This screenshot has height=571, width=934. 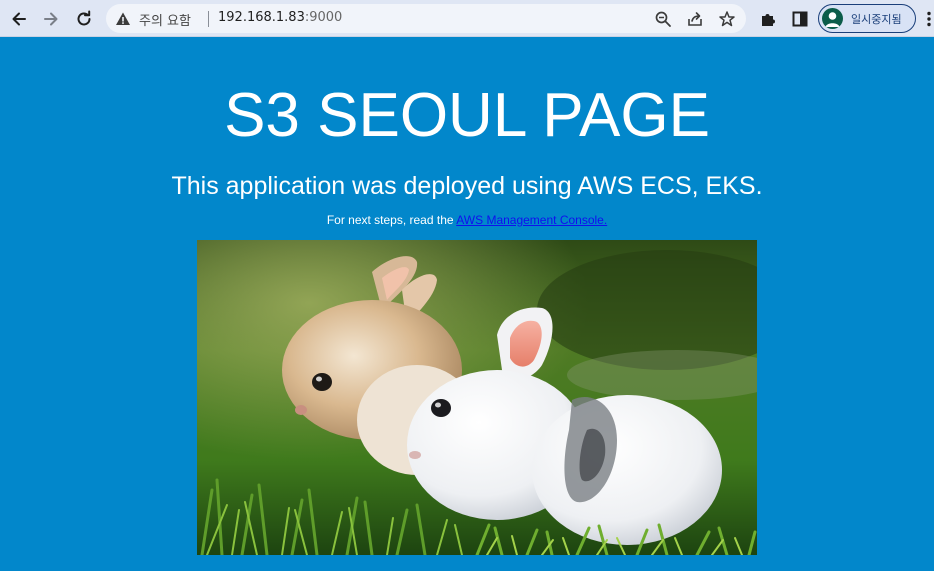 I want to click on forward-button, so click(x=51, y=19).